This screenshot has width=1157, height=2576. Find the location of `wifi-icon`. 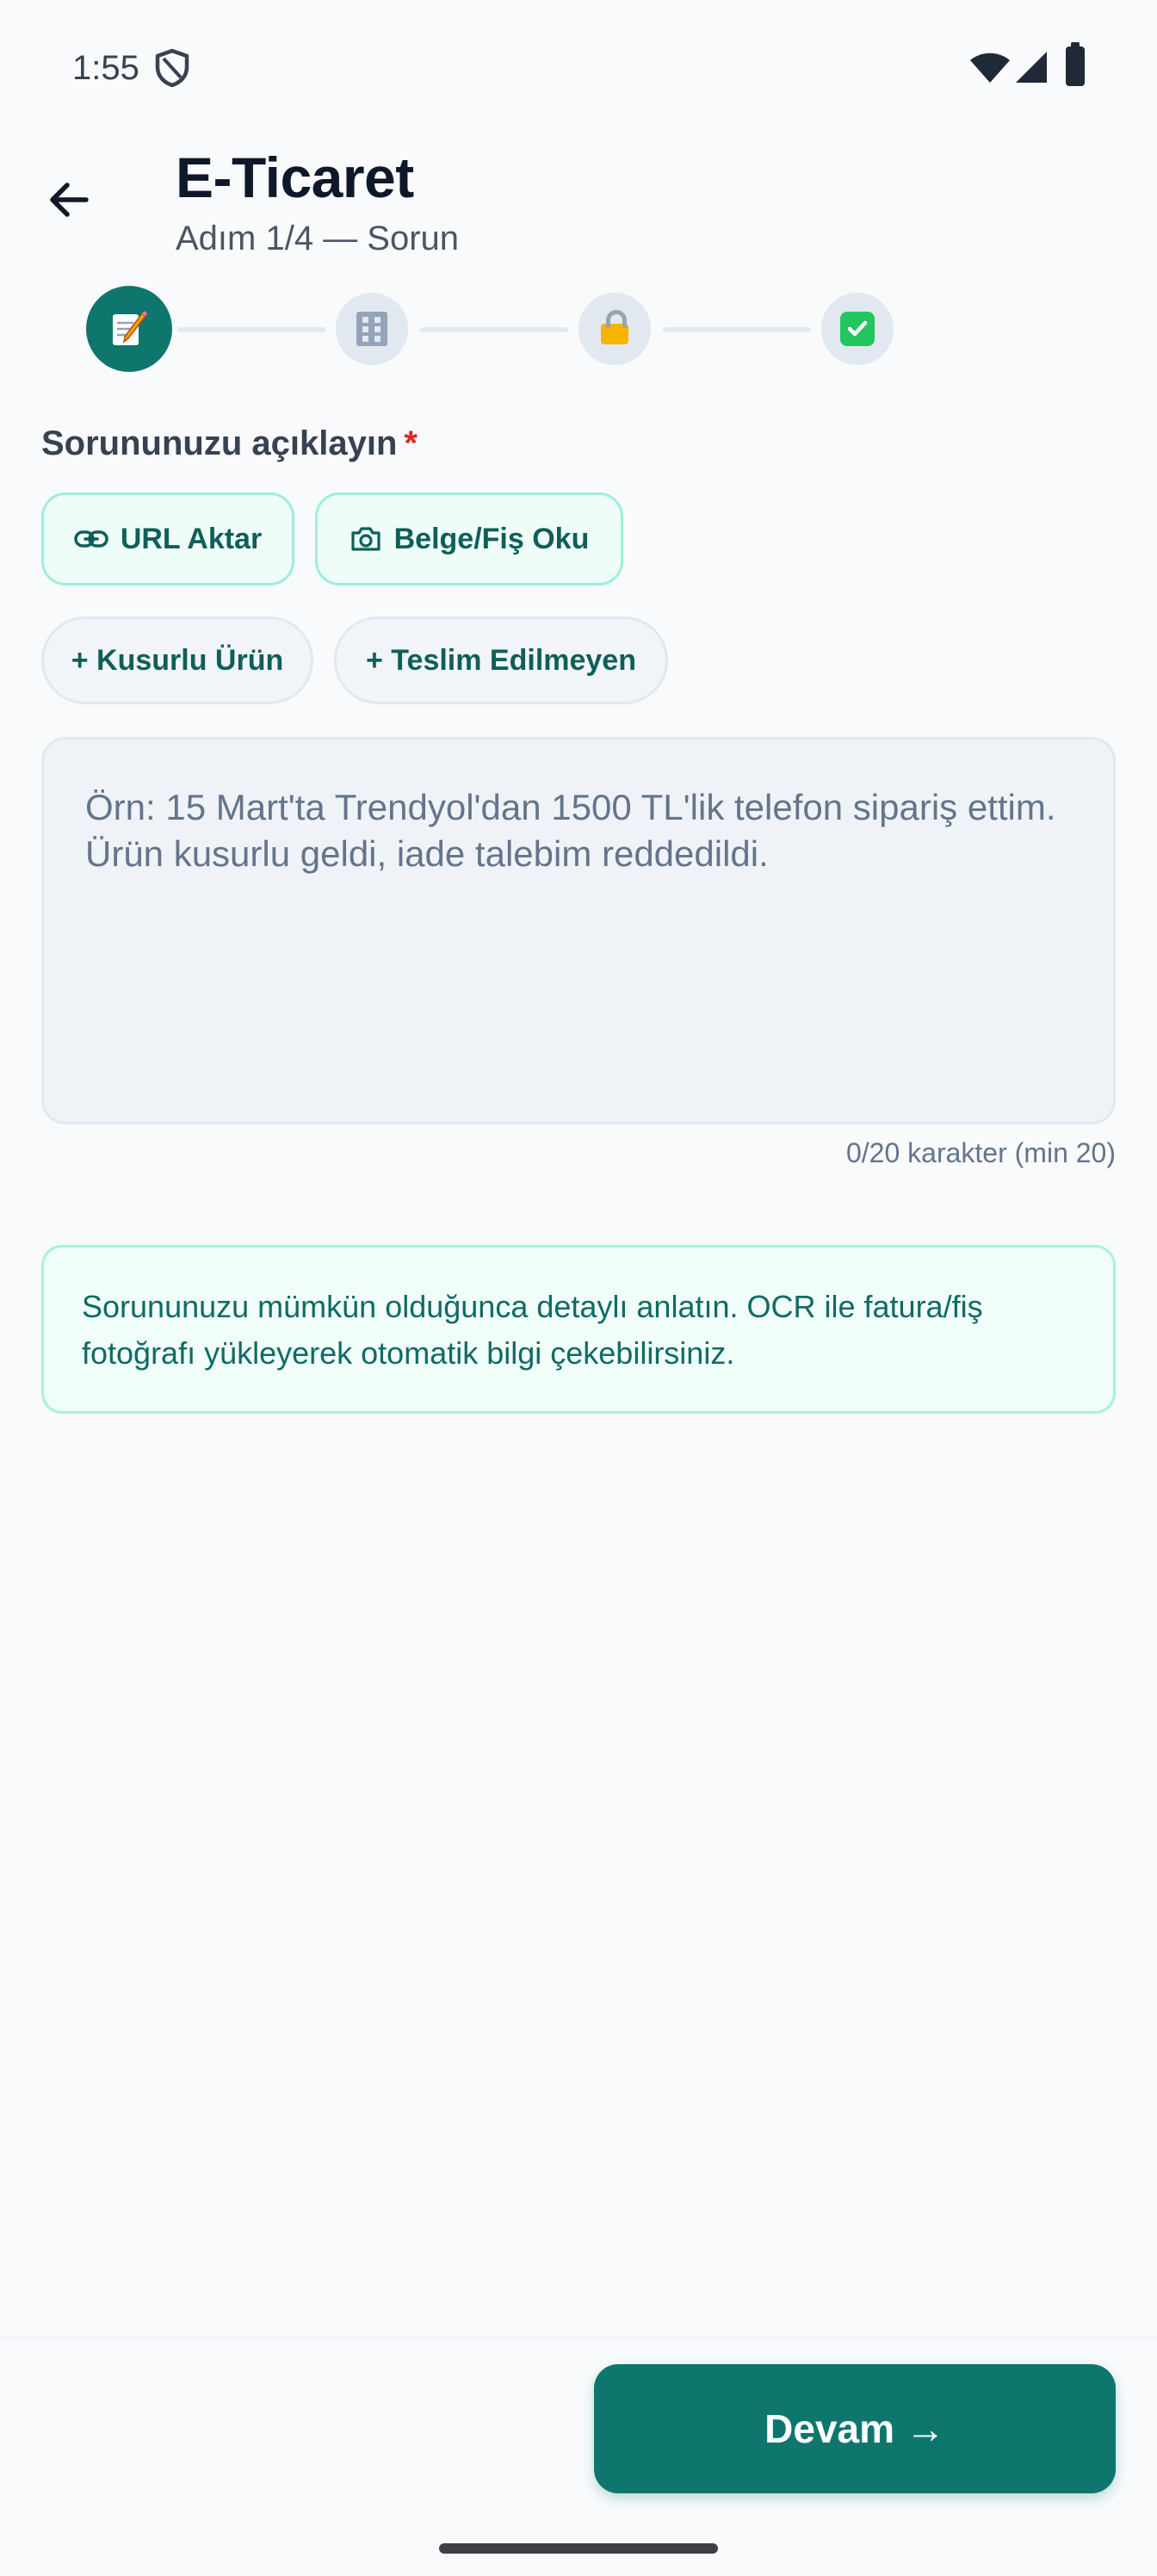

wifi-icon is located at coordinates (990, 68).